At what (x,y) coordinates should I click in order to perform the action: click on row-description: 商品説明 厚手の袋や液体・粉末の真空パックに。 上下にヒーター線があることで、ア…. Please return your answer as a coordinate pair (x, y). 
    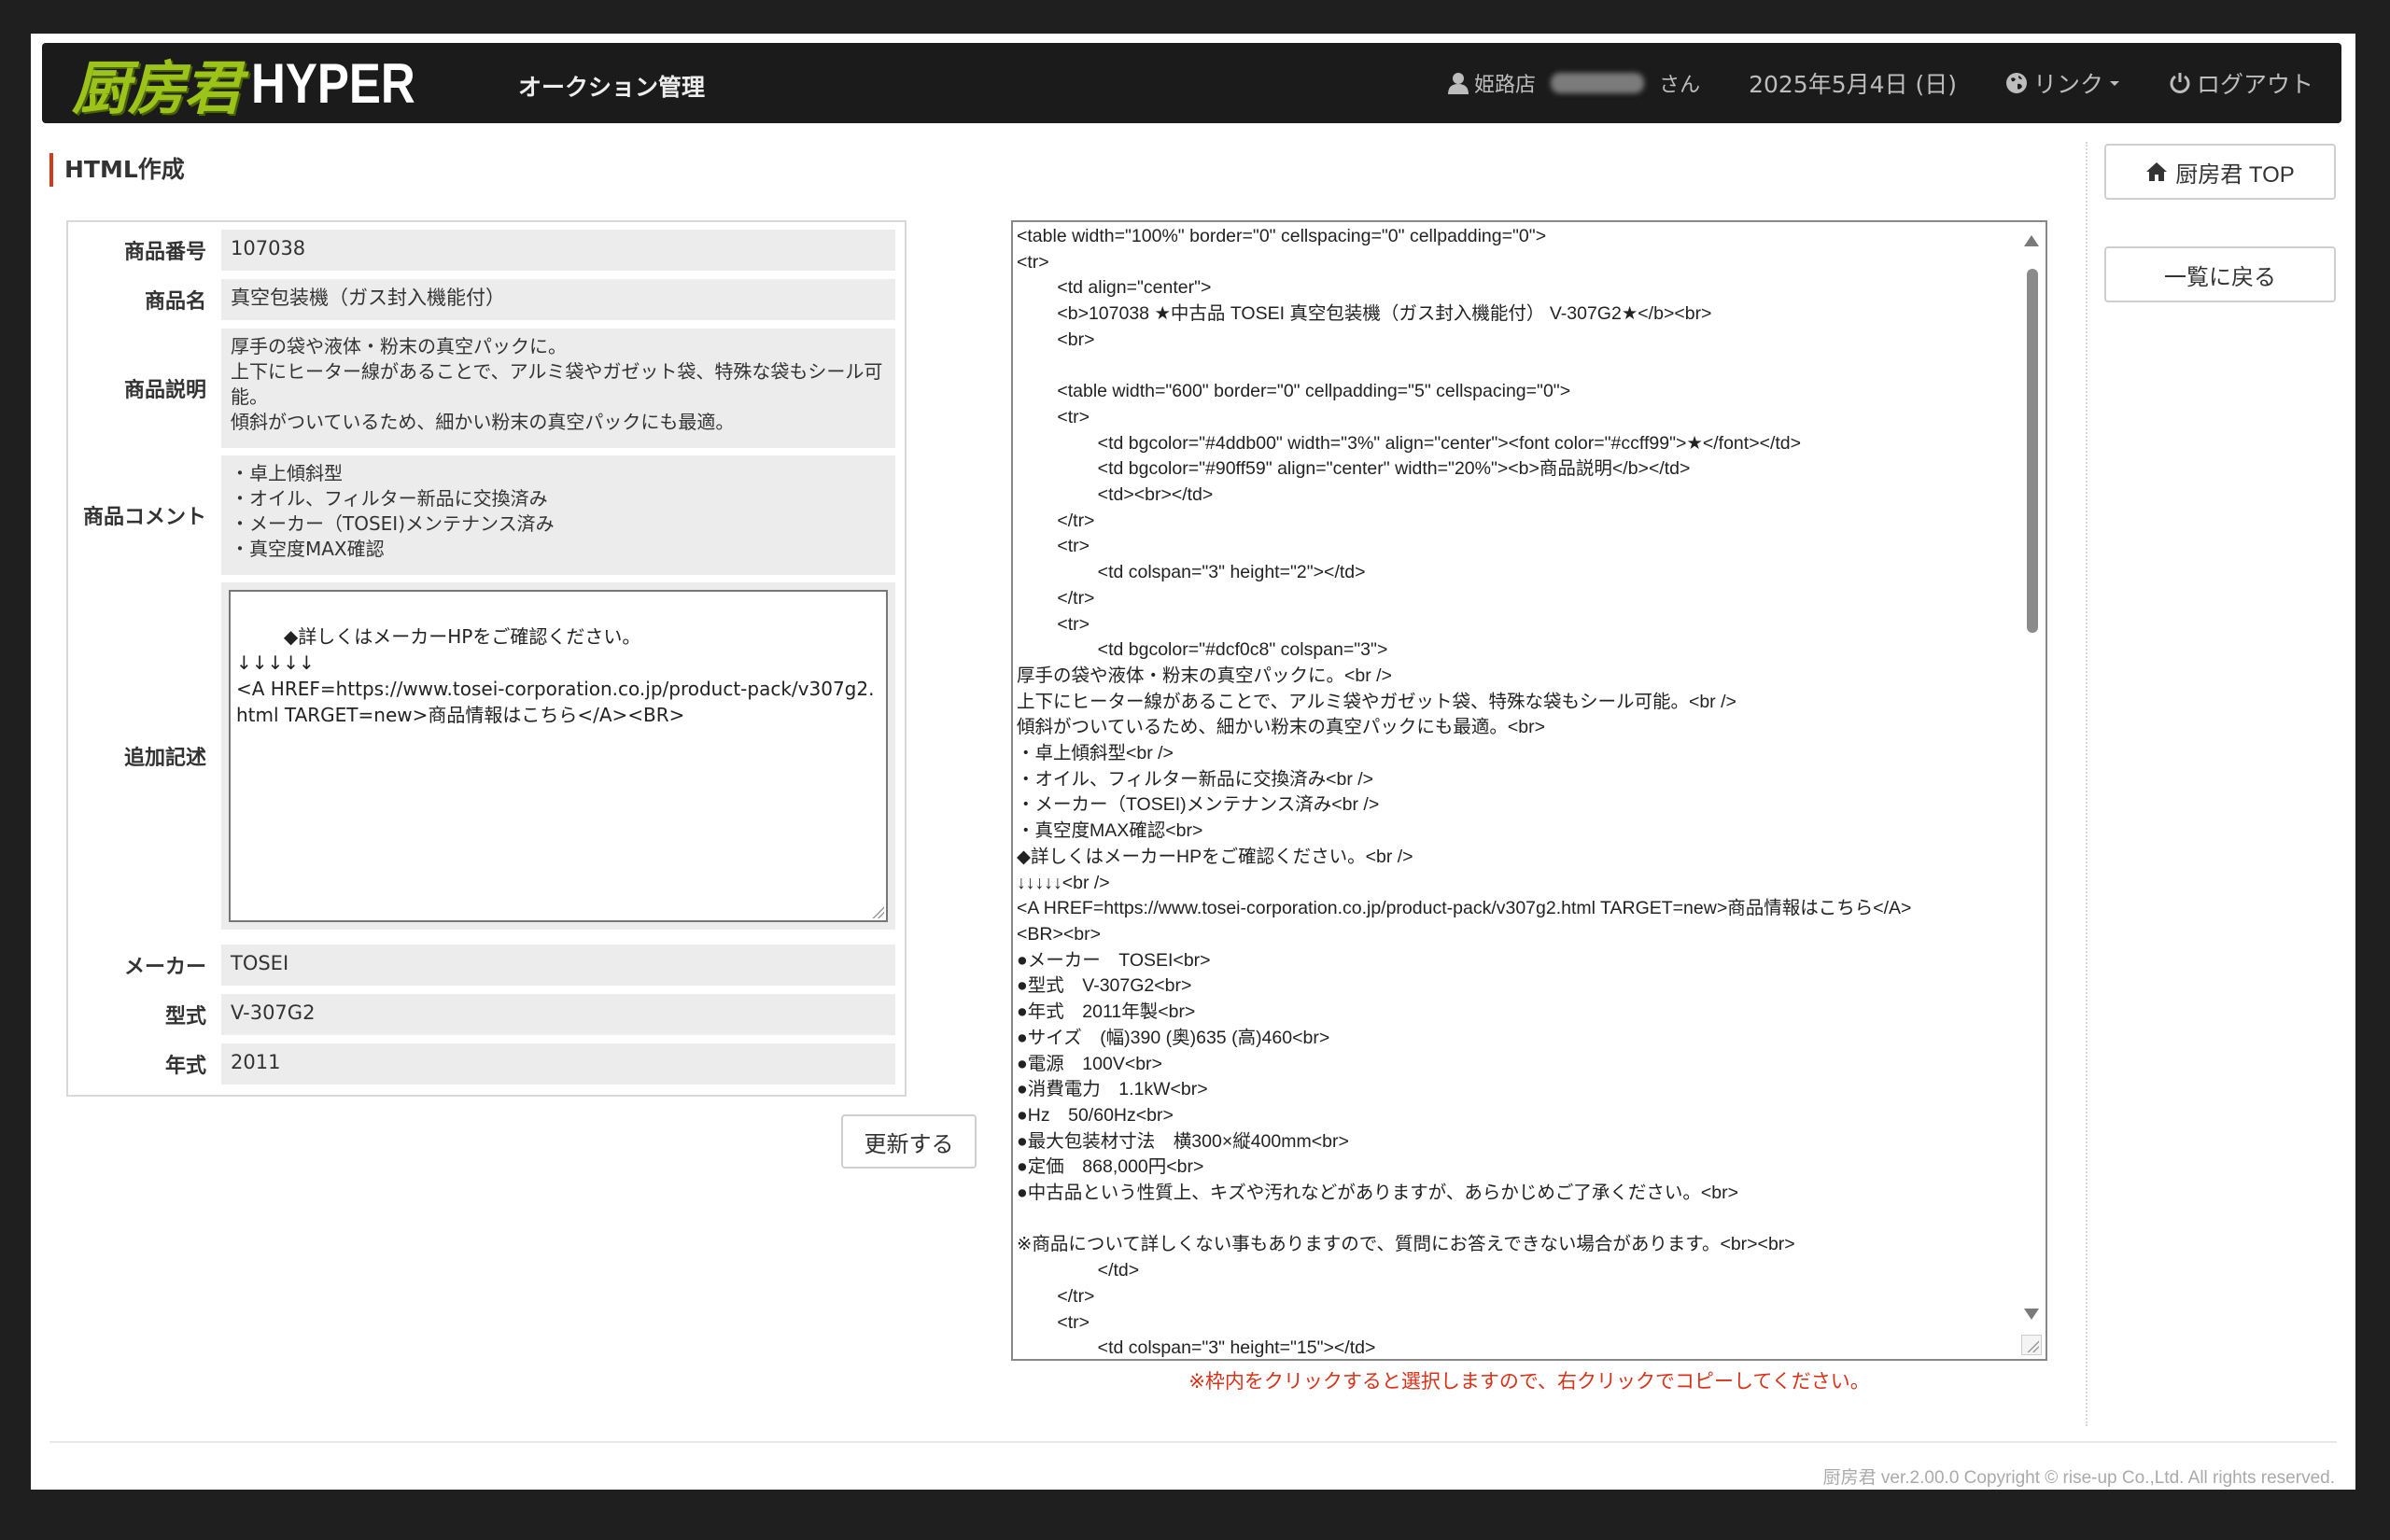
    Looking at the image, I should click on (486, 388).